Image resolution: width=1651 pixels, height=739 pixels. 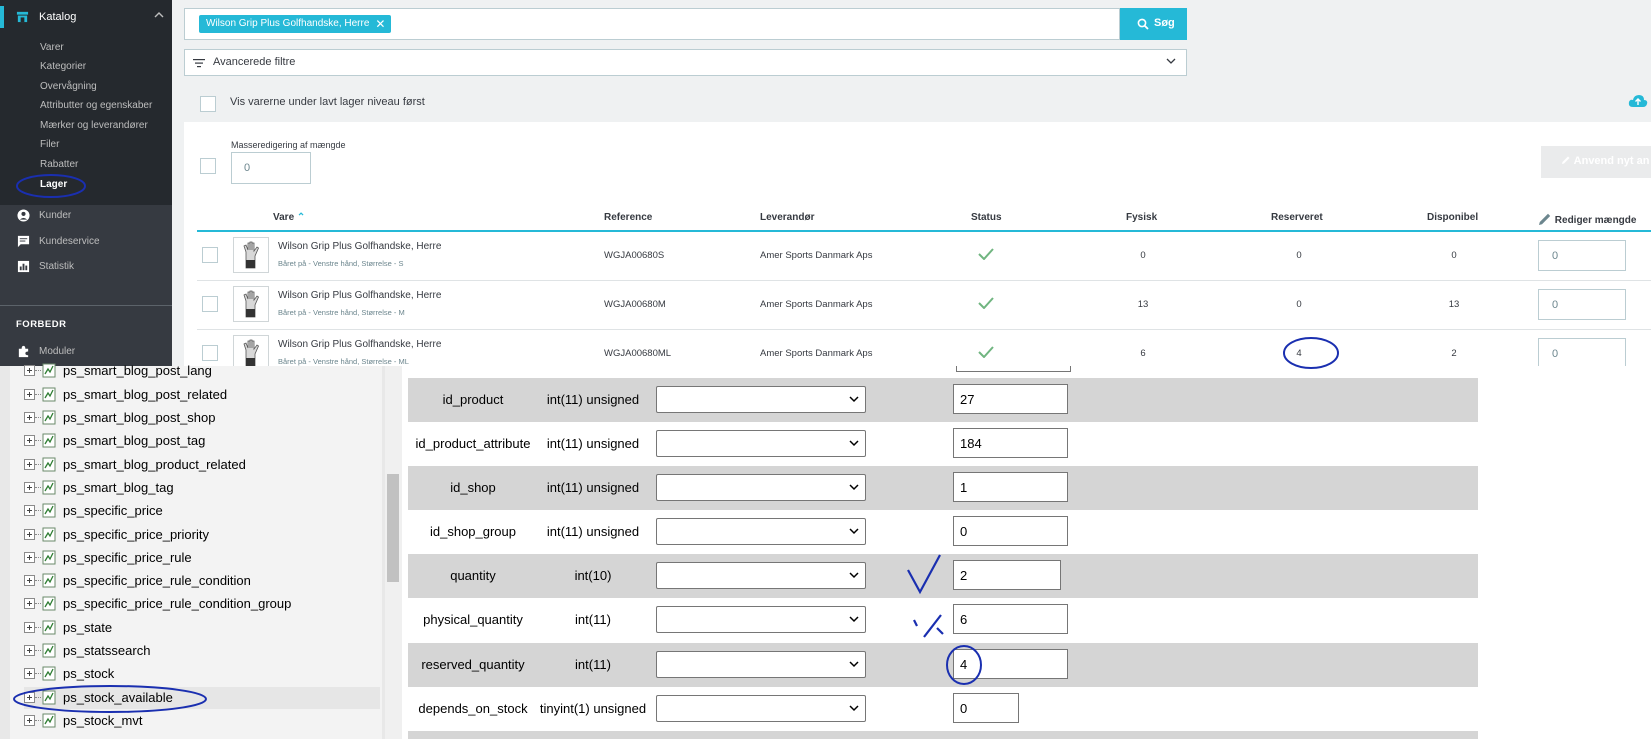 I want to click on field-type: int(11) unsigned, so click(x=593, y=443).